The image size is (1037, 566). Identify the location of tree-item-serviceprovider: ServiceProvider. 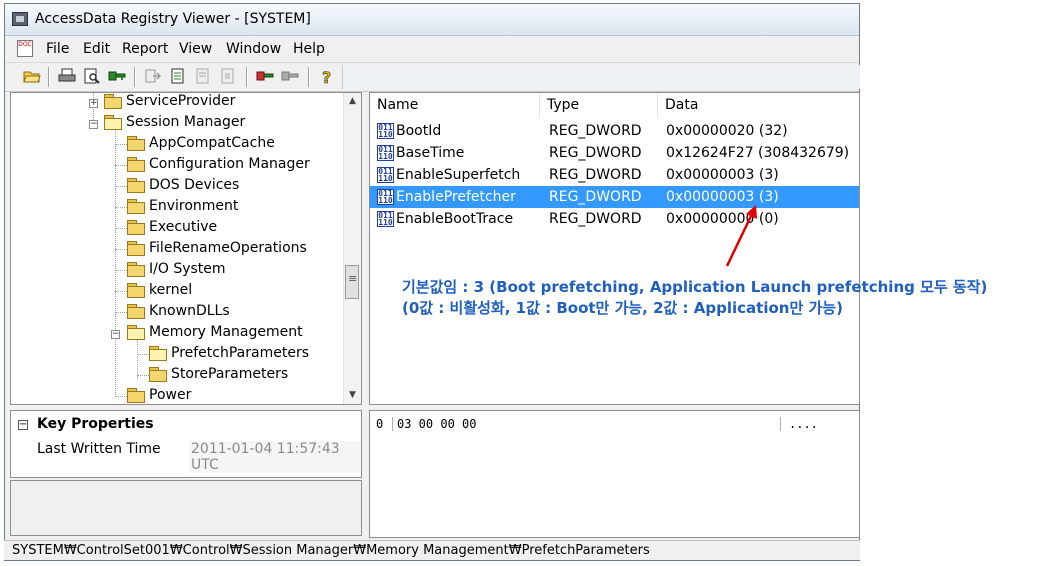
(169, 102).